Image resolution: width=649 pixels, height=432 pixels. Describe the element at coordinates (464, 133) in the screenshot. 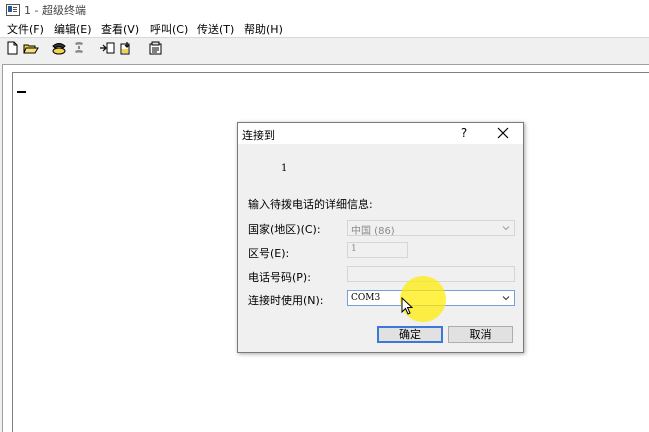

I see `help-button: ?` at that location.